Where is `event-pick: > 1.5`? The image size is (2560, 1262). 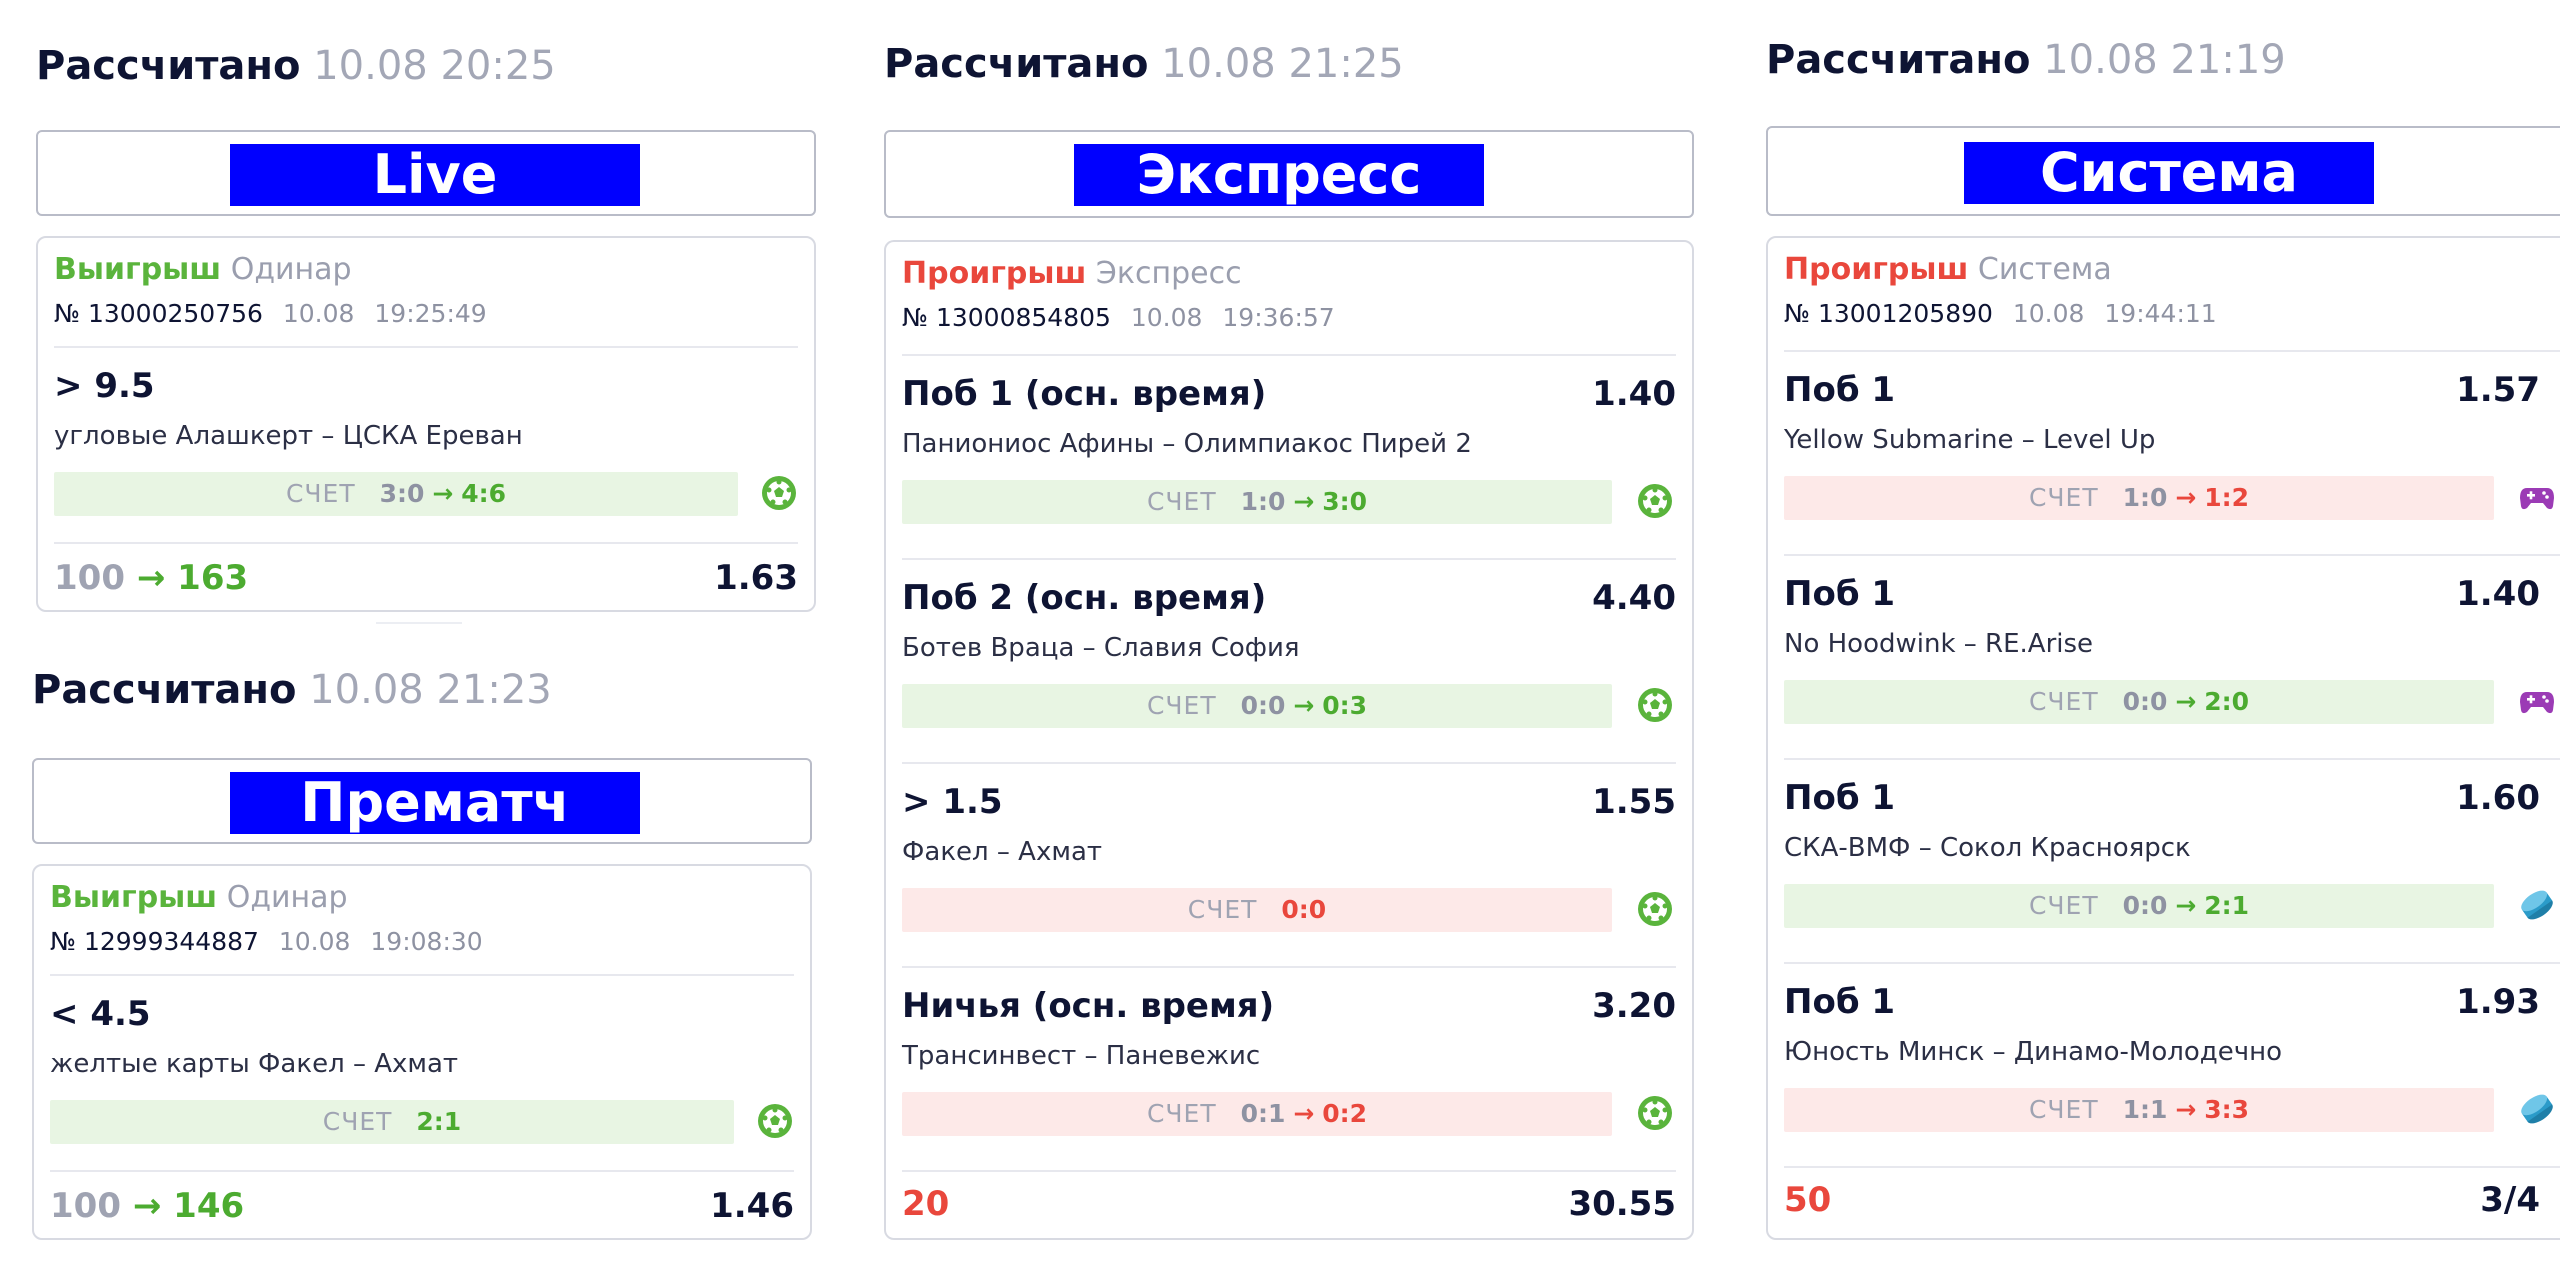
event-pick: > 1.5 is located at coordinates (952, 802).